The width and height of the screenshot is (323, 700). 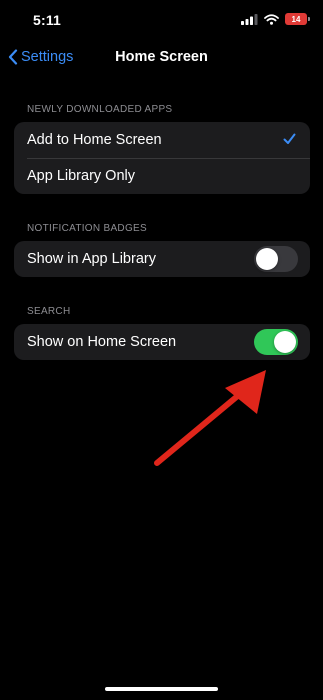 What do you see at coordinates (100, 109) in the screenshot?
I see `section-header-newly-downloaded-apps: NEWLY DOWNLOADED APPS` at bounding box center [100, 109].